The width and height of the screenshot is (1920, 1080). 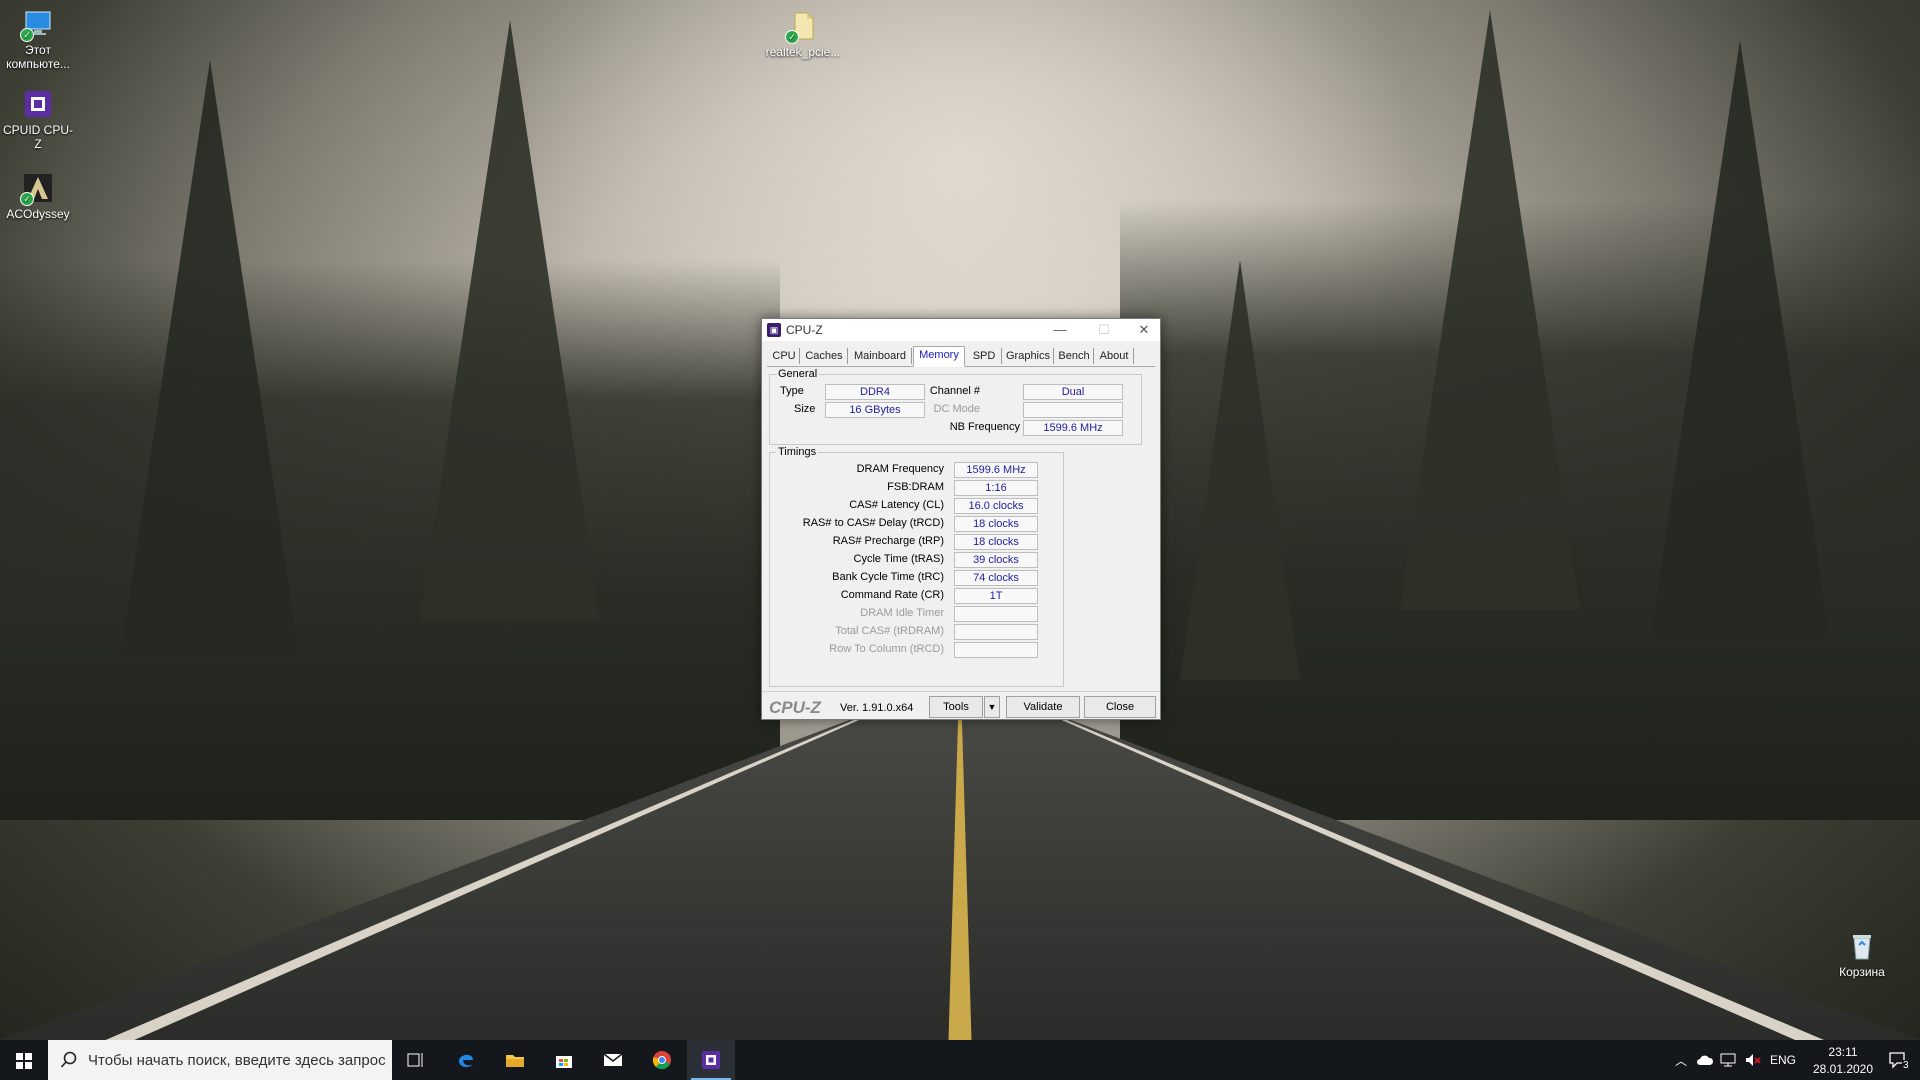 I want to click on start-button, so click(x=24, y=1060).